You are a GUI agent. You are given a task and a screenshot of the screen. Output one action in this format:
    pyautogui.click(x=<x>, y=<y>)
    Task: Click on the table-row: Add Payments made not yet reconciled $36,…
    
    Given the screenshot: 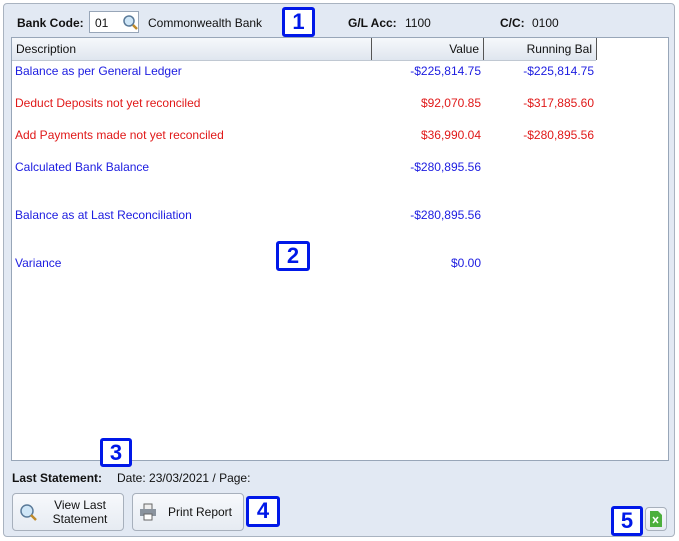 What is the action you would take?
    pyautogui.click(x=340, y=140)
    